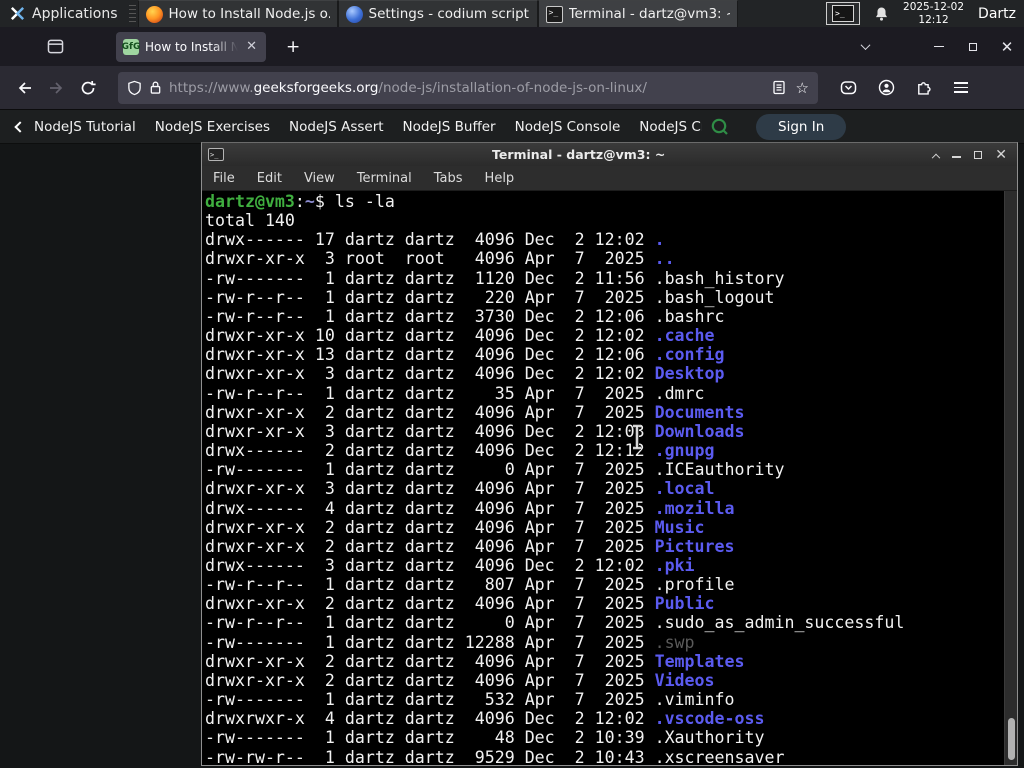 This screenshot has height=768, width=1024. What do you see at coordinates (251, 46) in the screenshot?
I see `tab-close-icon: ✕` at bounding box center [251, 46].